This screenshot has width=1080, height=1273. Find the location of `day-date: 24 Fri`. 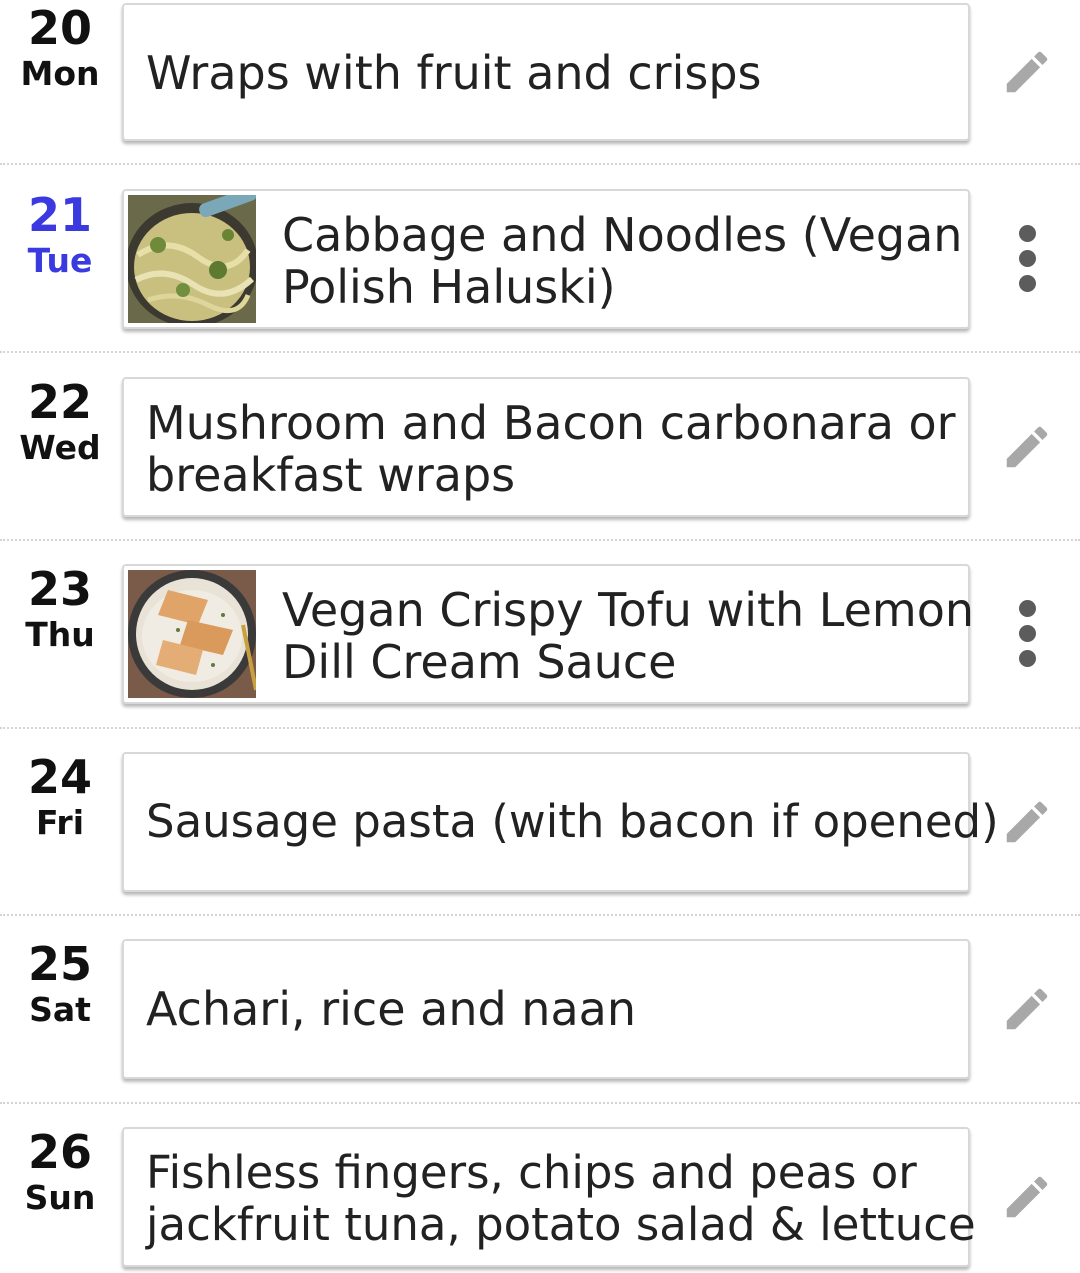

day-date: 24 Fri is located at coordinates (60, 797).